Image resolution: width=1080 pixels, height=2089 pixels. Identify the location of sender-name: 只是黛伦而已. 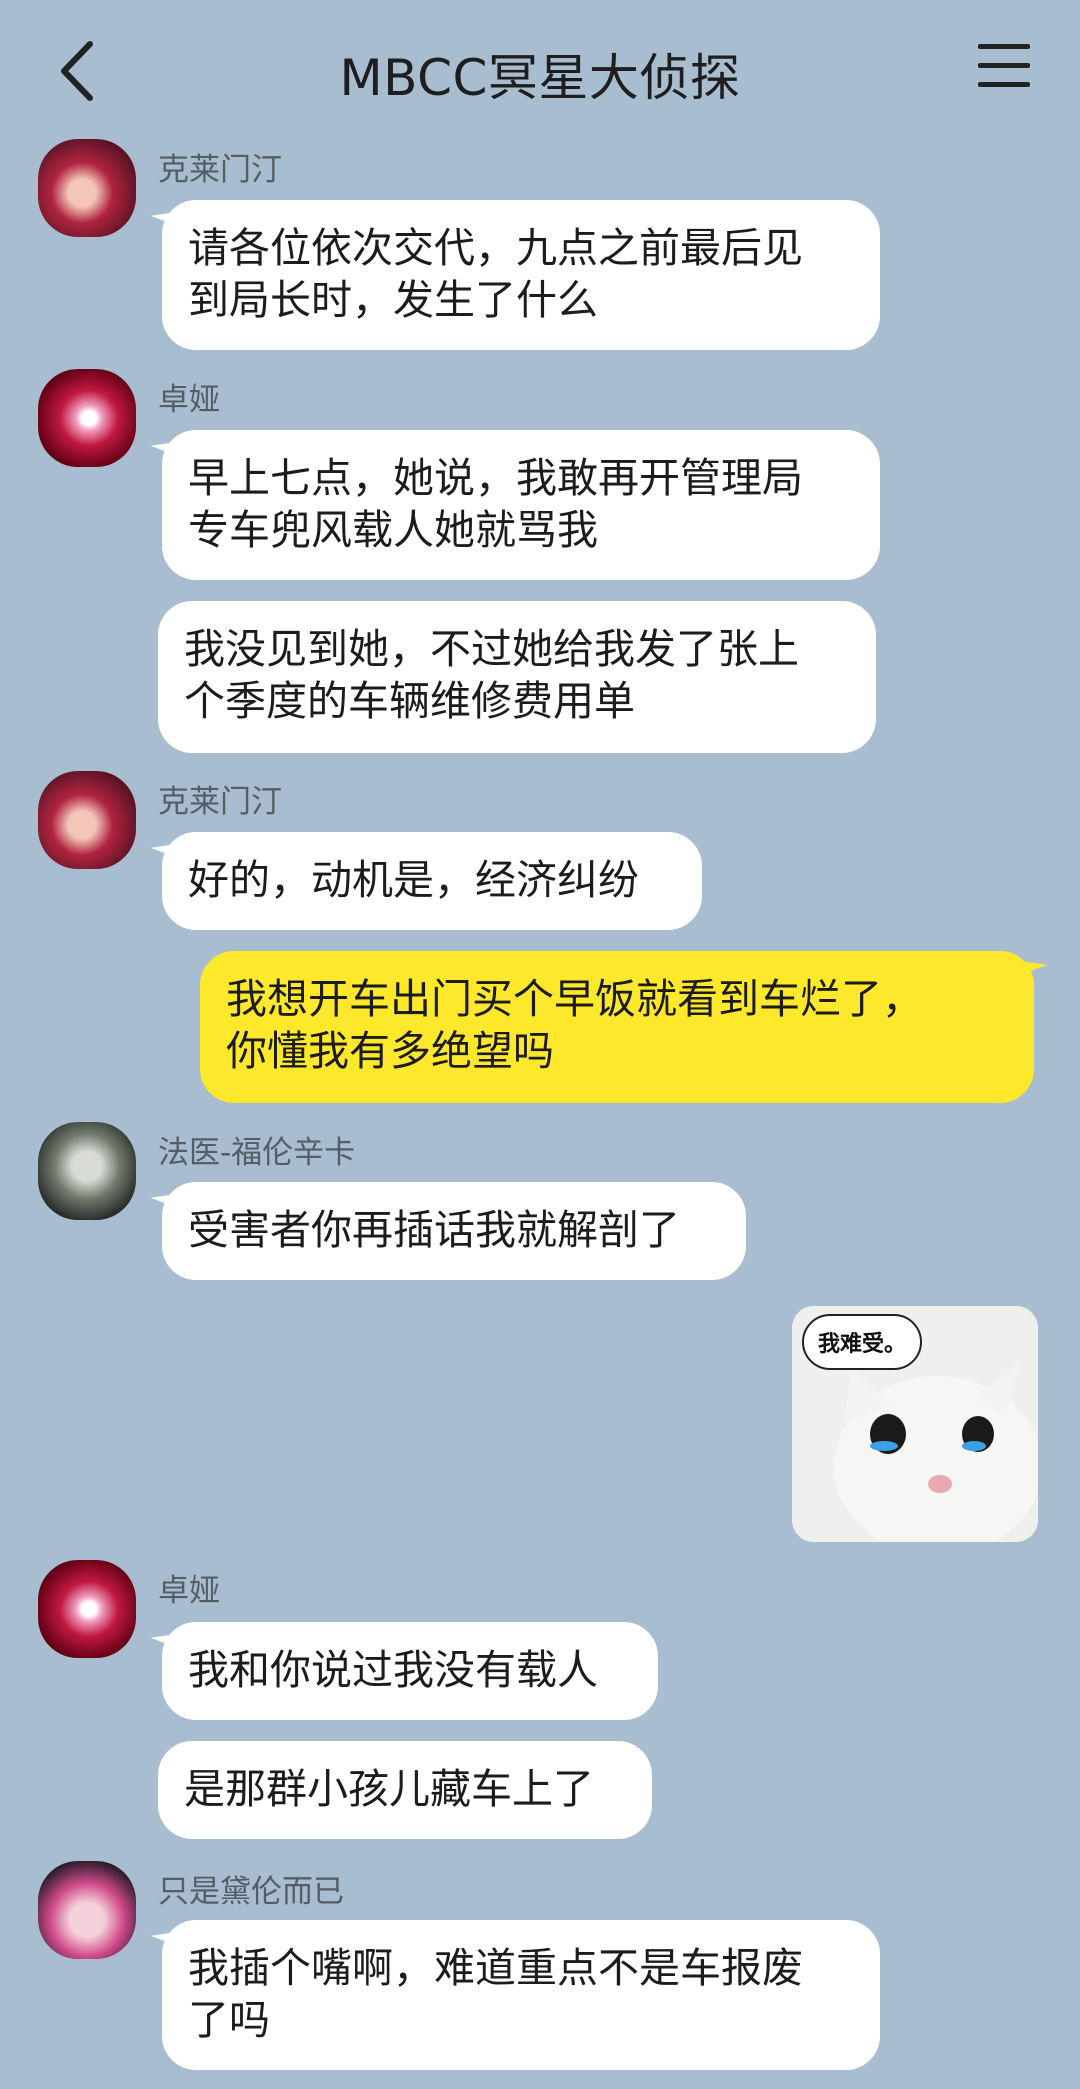
(251, 1892).